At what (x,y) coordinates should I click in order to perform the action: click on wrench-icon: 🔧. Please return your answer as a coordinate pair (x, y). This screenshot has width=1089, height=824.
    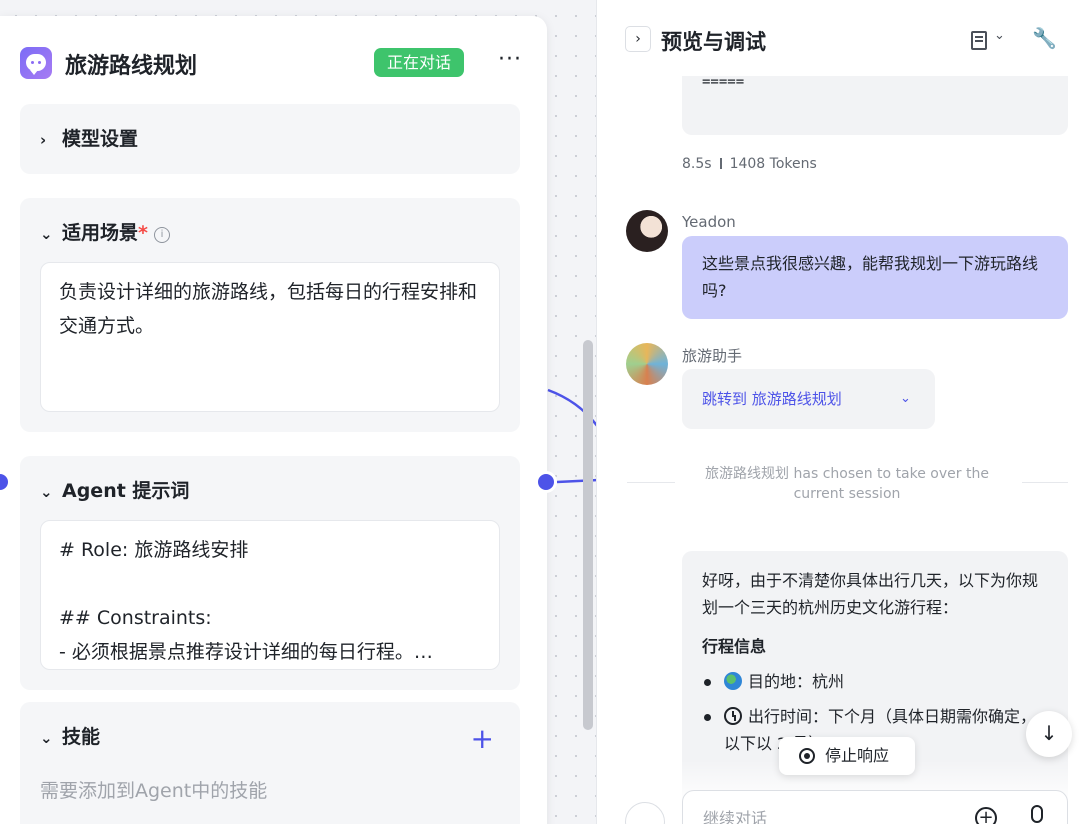
    Looking at the image, I should click on (1044, 38).